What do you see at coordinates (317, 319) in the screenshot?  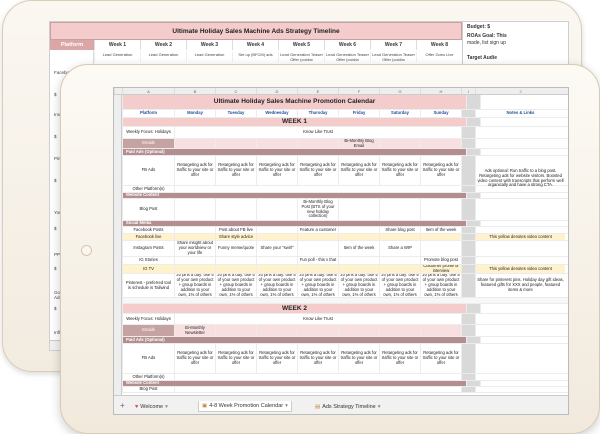 I see `focus-cell: Know Like Trust` at bounding box center [317, 319].